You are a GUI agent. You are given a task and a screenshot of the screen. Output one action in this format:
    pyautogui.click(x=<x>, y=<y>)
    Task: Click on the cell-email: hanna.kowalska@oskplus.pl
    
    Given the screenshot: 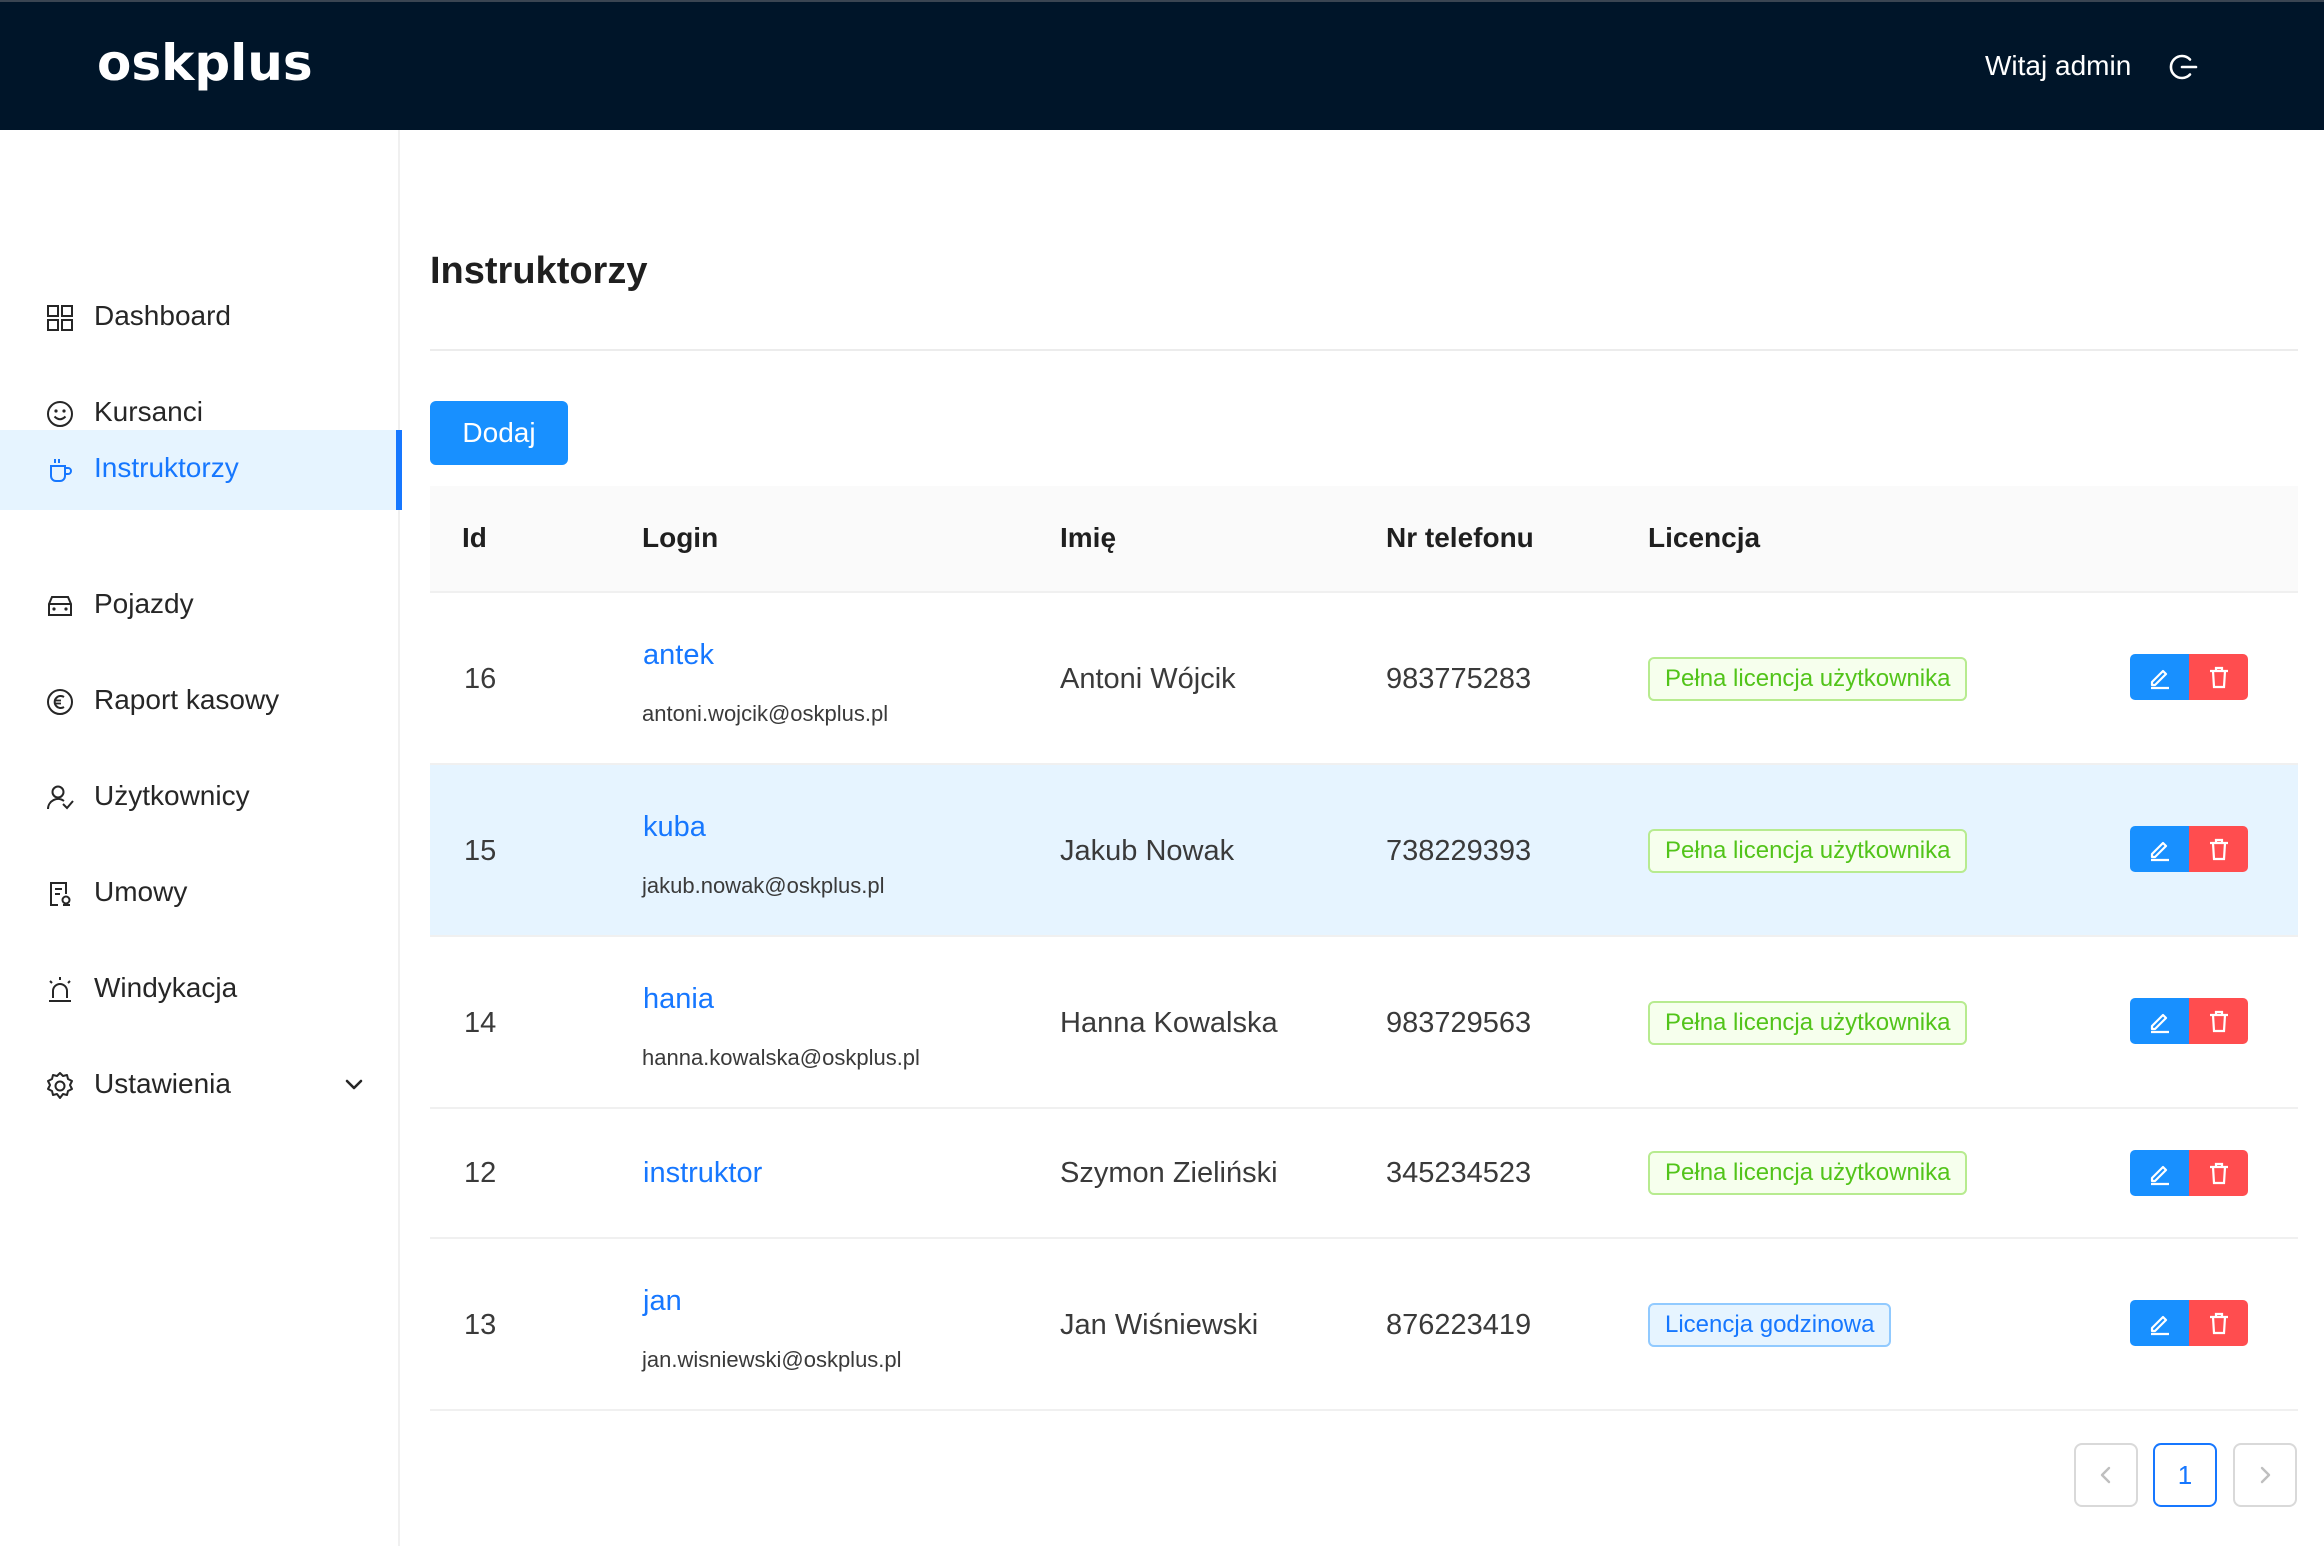 What is the action you would take?
    pyautogui.click(x=781, y=1057)
    